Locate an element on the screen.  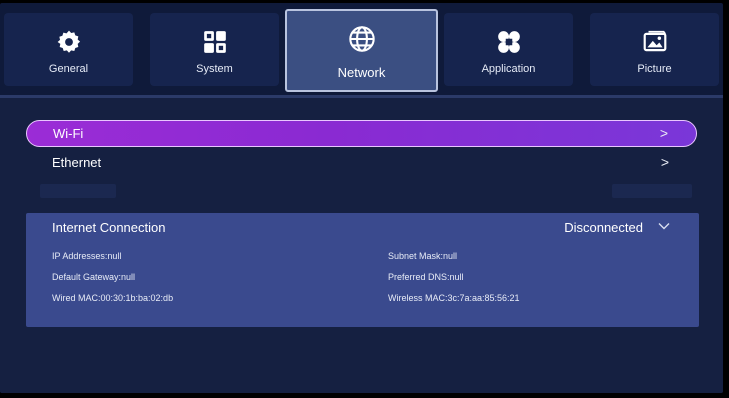
connection-status: Disconnected is located at coordinates (603, 227).